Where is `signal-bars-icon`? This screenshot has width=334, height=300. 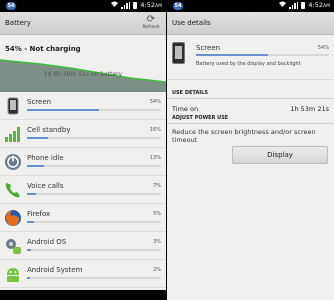 signal-bars-icon is located at coordinates (13, 134).